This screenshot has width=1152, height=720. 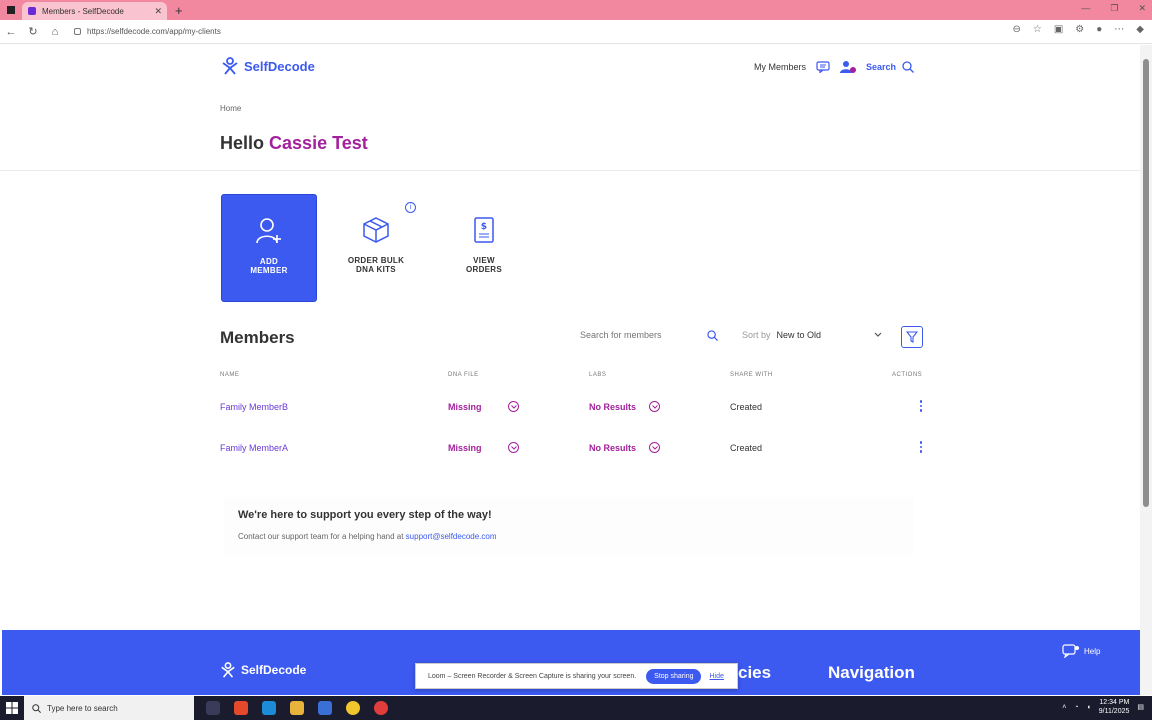 What do you see at coordinates (598, 375) in the screenshot?
I see `column-header-labs: LABS` at bounding box center [598, 375].